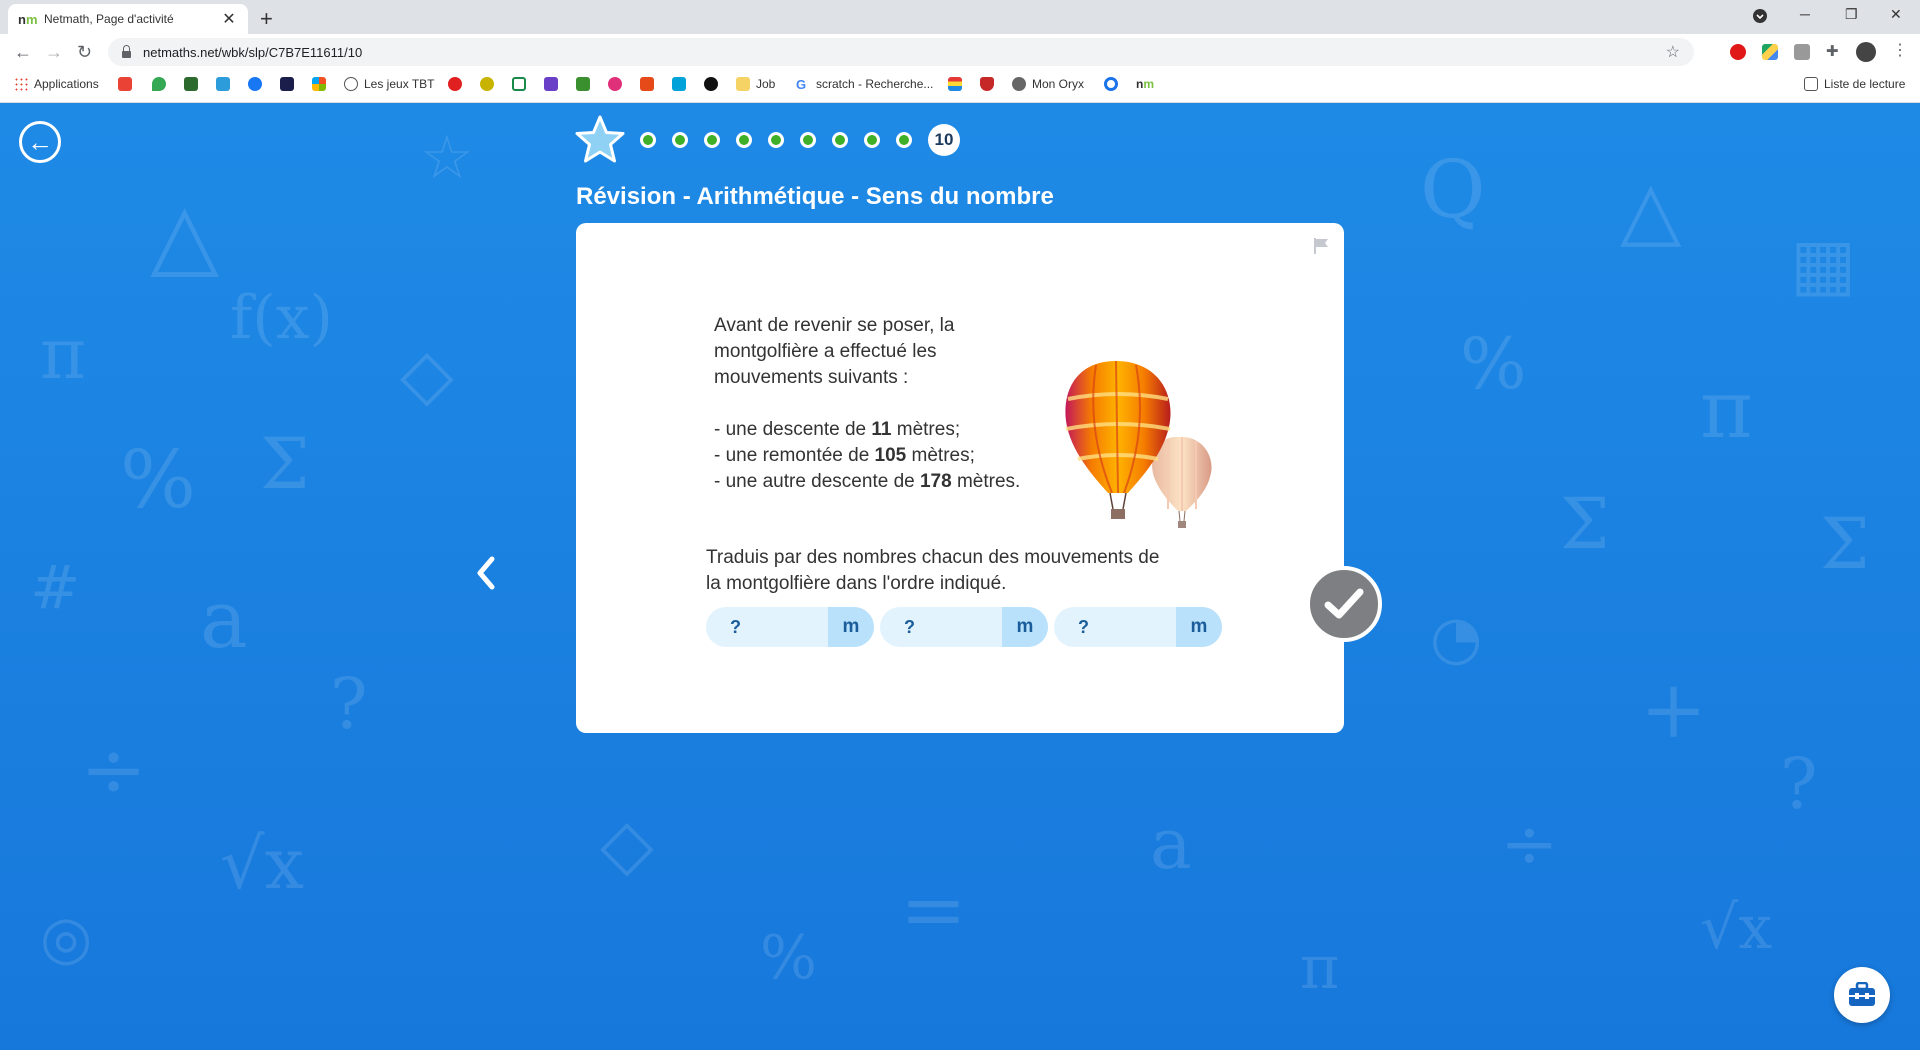  Describe the element at coordinates (1321, 246) in the screenshot. I see `flag-icon` at that location.